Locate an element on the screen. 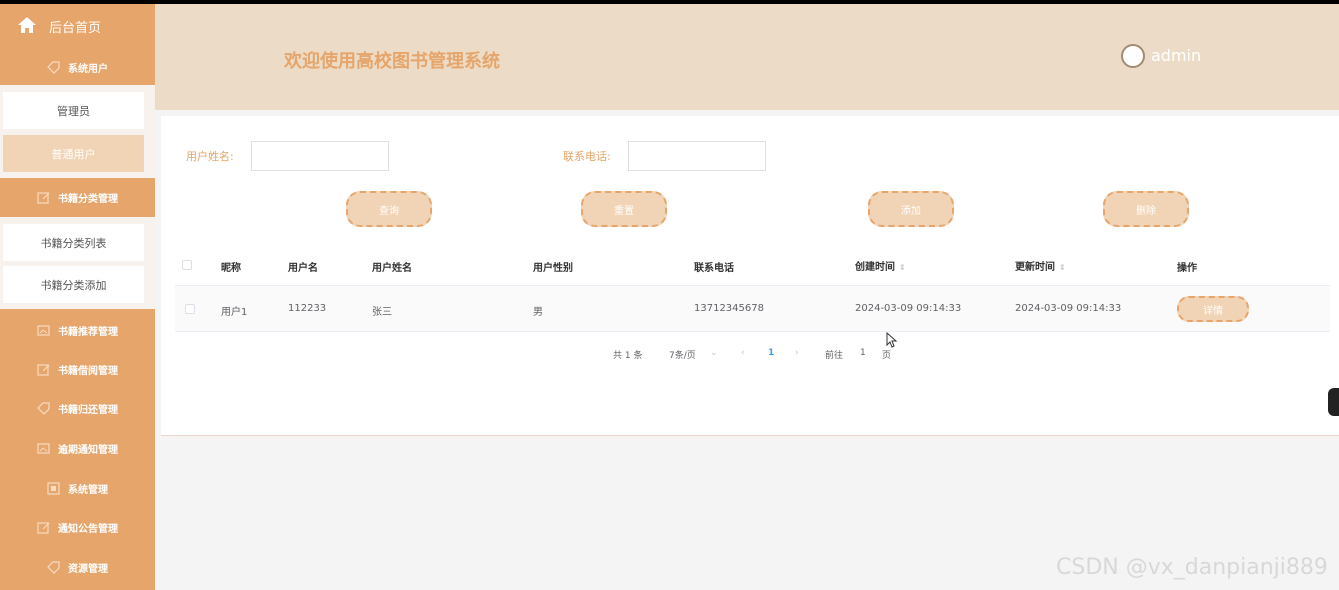 The width and height of the screenshot is (1339, 590). mouse-cursor-icon is located at coordinates (892, 340).